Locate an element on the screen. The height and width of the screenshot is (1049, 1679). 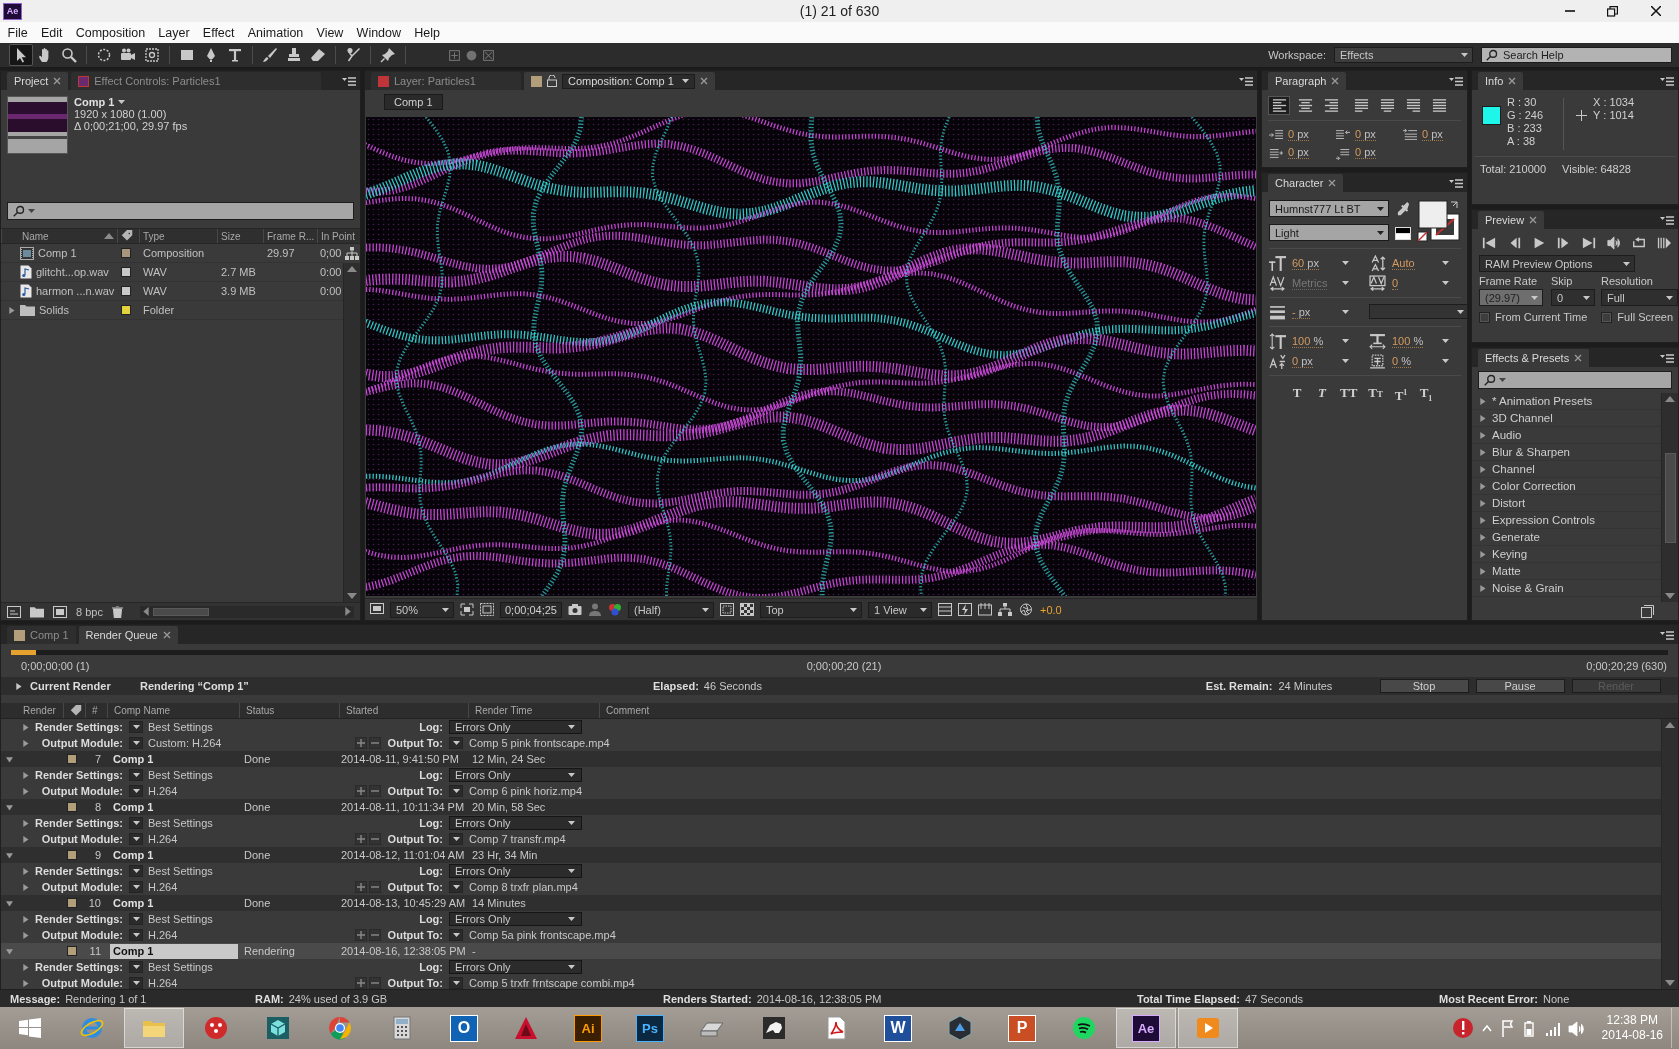
play-icon is located at coordinates (1539, 243).